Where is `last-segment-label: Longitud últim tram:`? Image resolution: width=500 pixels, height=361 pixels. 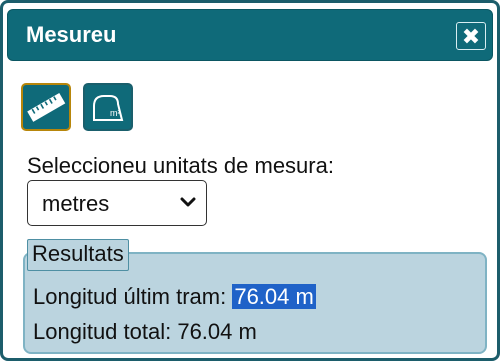 last-segment-label: Longitud últim tram: is located at coordinates (130, 296).